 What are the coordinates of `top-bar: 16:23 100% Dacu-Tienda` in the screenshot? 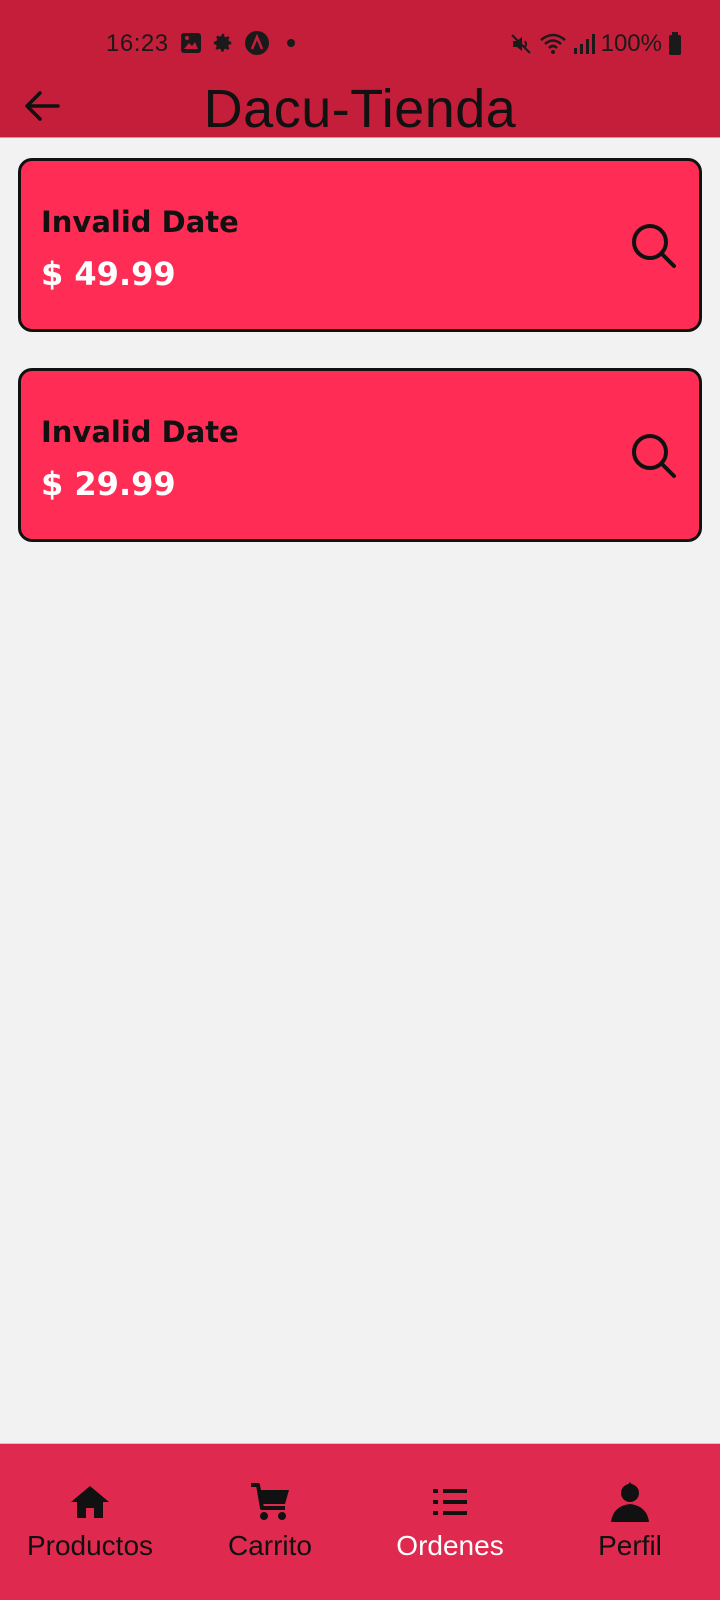 It's located at (360, 69).